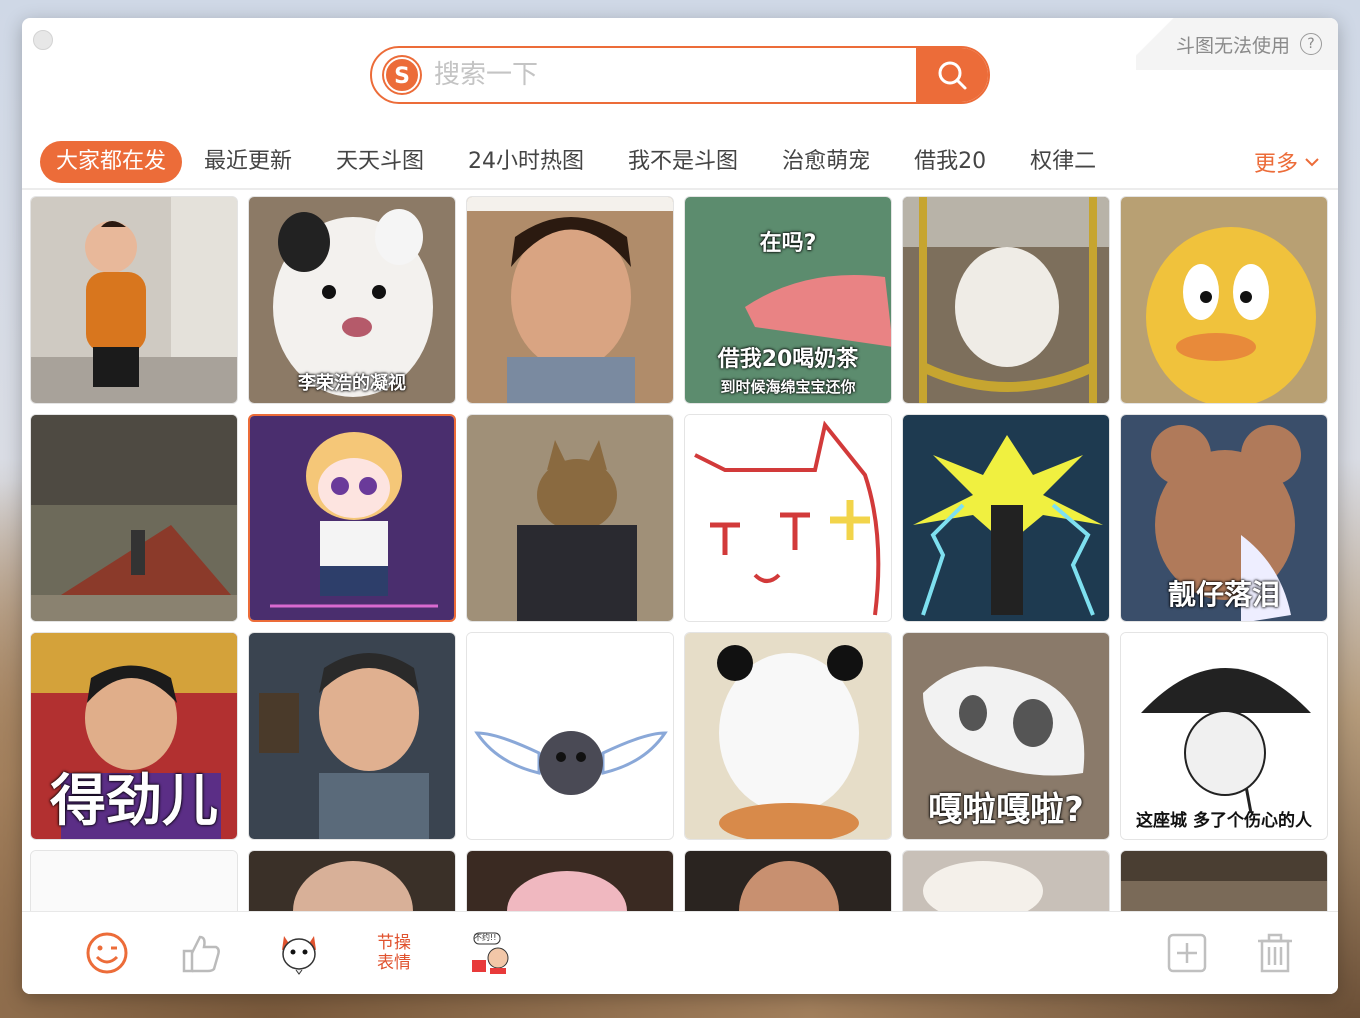 The height and width of the screenshot is (1018, 1360). Describe the element at coordinates (1275, 953) in the screenshot. I see `trash-icon` at that location.